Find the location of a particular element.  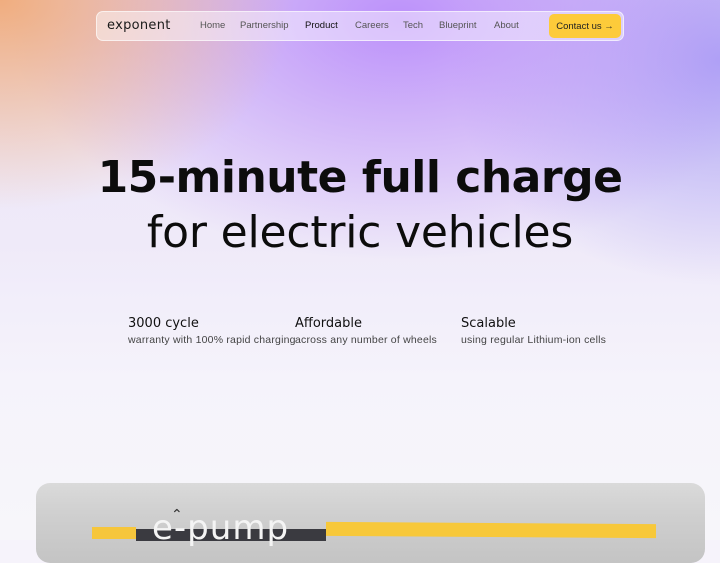

feature-description: warranty with 100% rapid charging is located at coordinates (212, 340).